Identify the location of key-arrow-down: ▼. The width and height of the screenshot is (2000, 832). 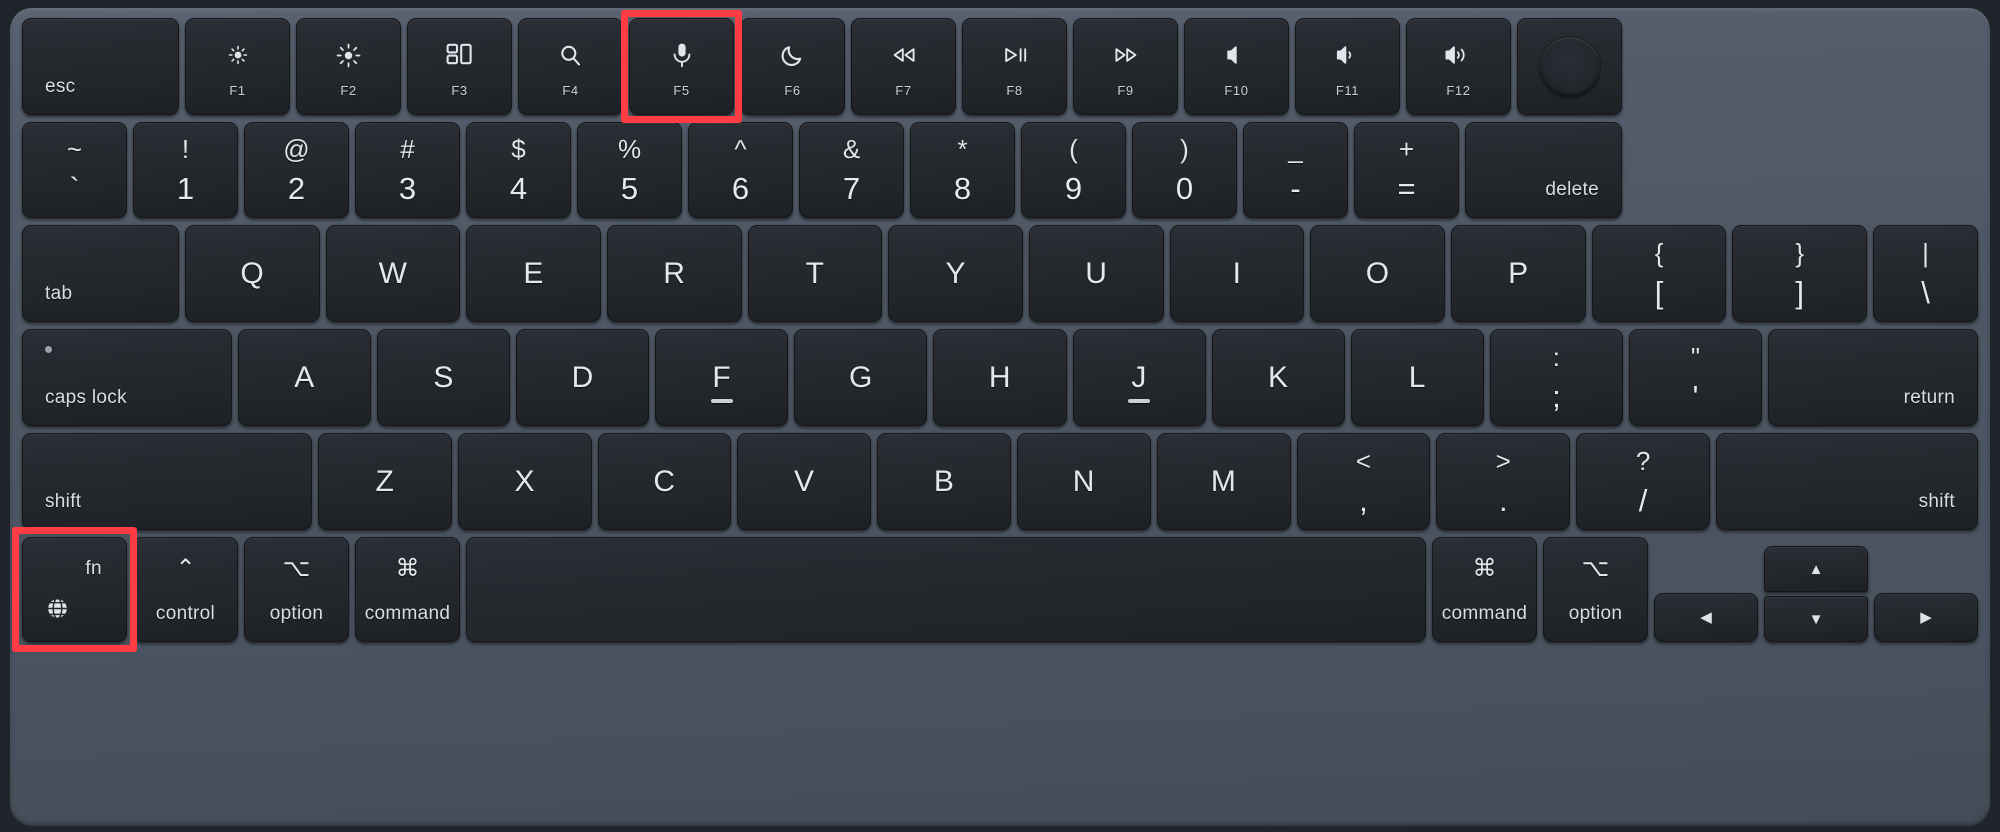
(1816, 619).